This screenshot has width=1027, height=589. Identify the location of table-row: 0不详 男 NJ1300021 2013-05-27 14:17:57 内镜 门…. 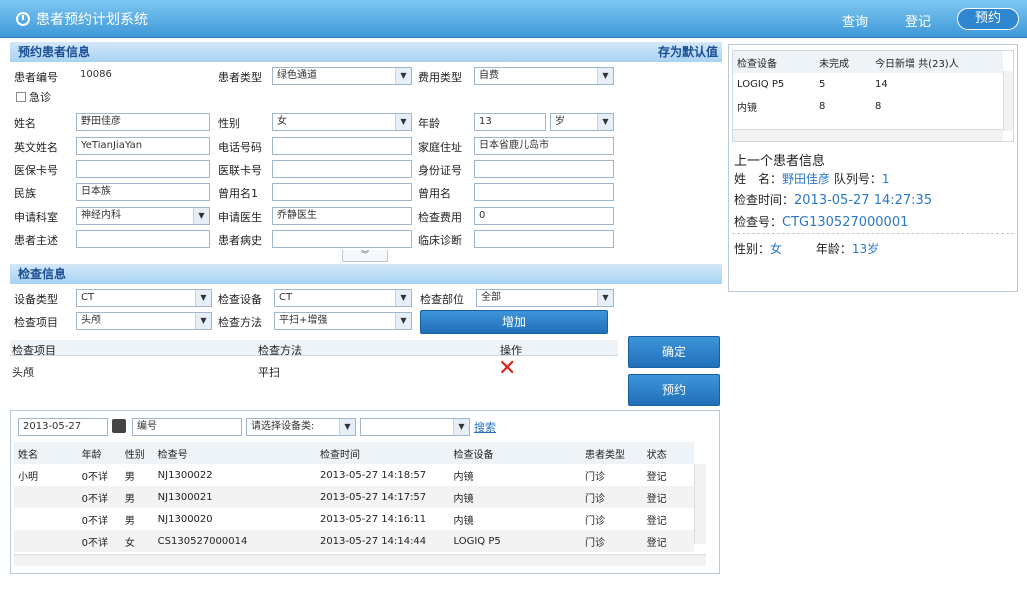
(354, 497).